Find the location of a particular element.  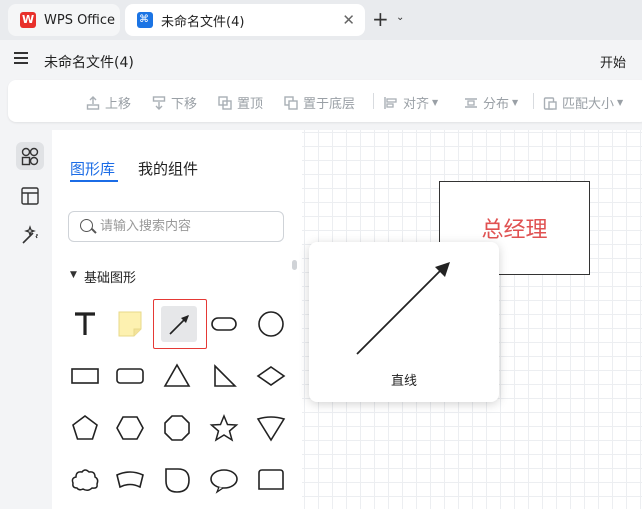

right-triangle-icon is located at coordinates (224, 376).